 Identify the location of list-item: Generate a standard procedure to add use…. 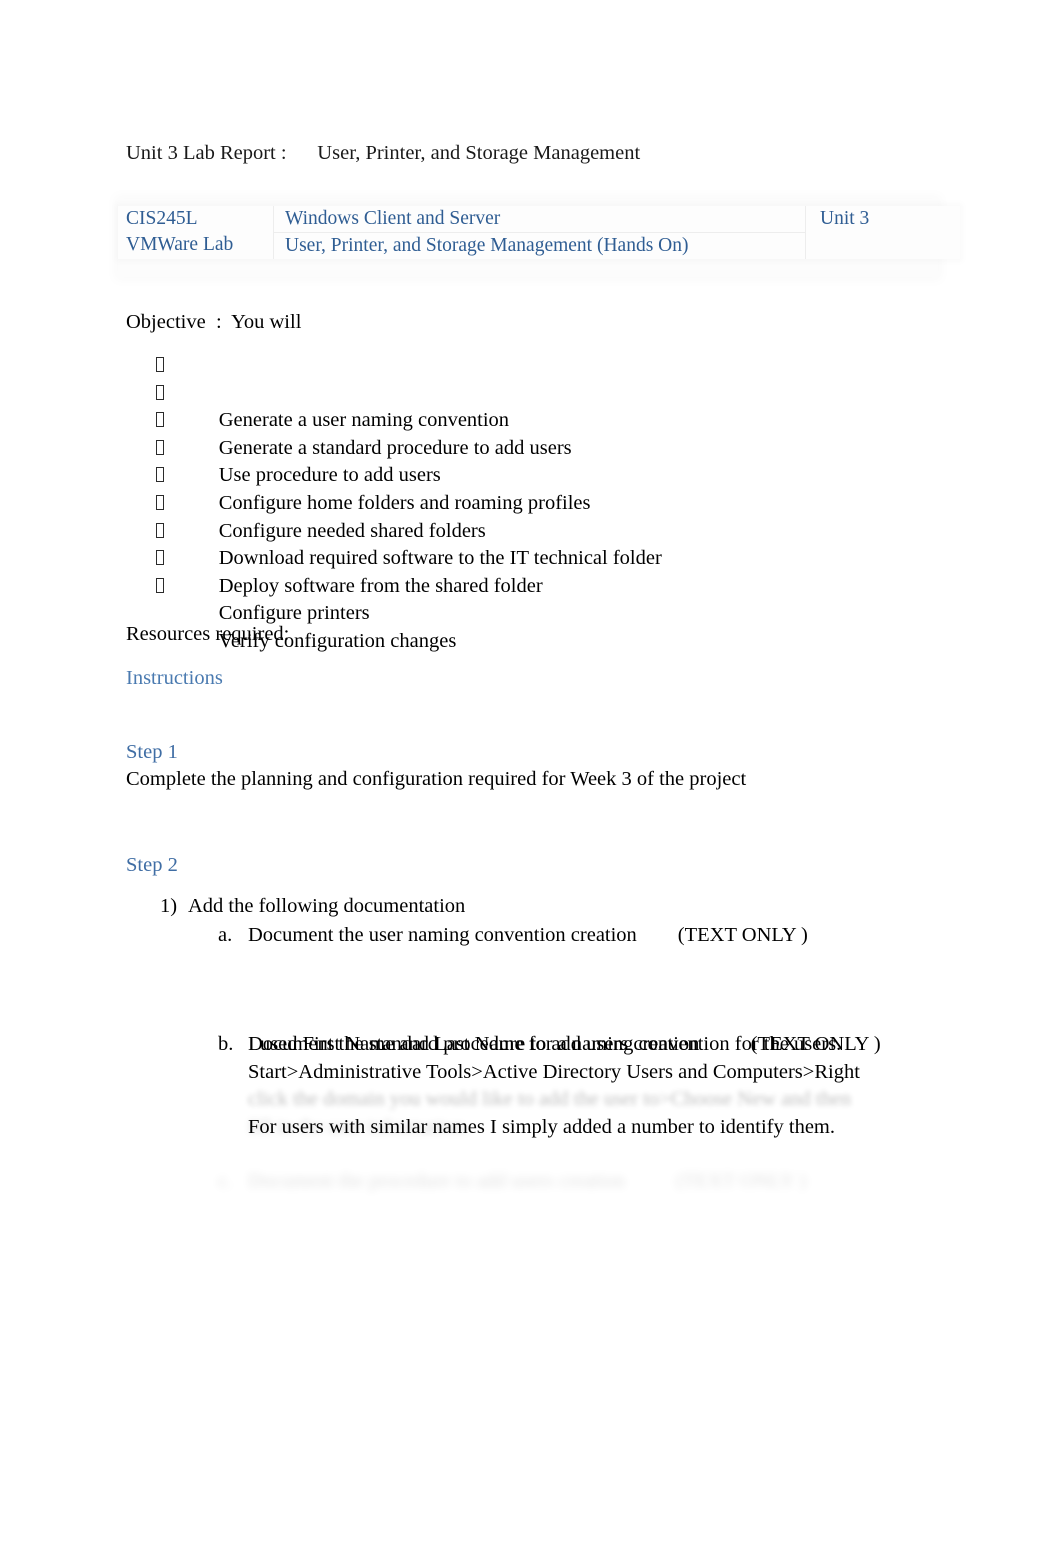
(516, 419).